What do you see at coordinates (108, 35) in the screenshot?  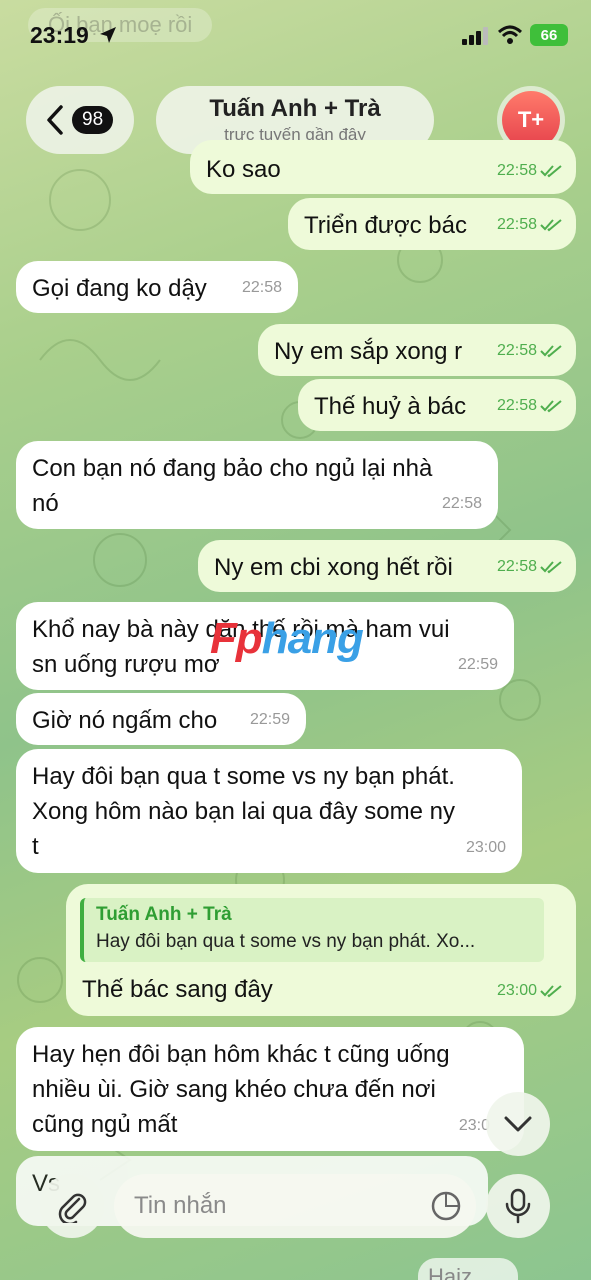 I see `location-arrow-icon` at bounding box center [108, 35].